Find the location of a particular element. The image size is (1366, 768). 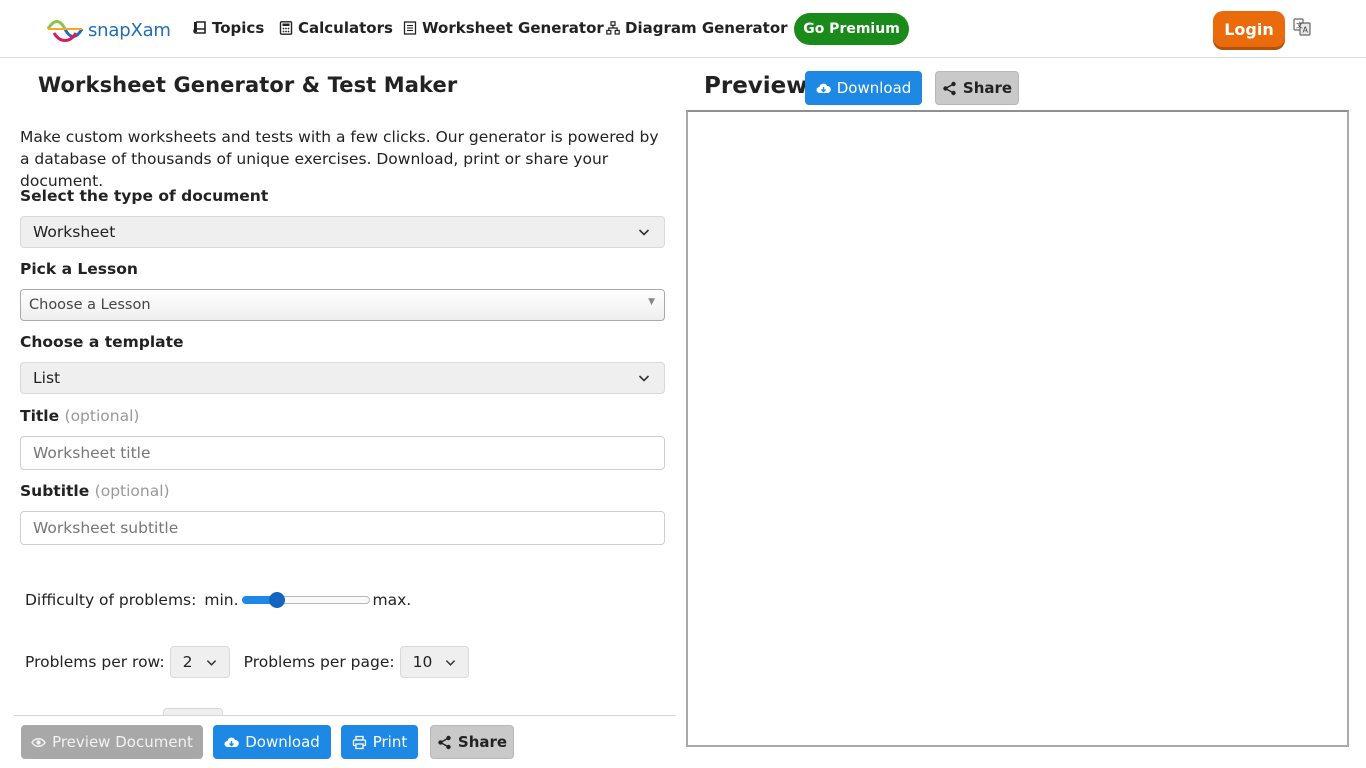

logo-text: snapXam is located at coordinates (129, 30).